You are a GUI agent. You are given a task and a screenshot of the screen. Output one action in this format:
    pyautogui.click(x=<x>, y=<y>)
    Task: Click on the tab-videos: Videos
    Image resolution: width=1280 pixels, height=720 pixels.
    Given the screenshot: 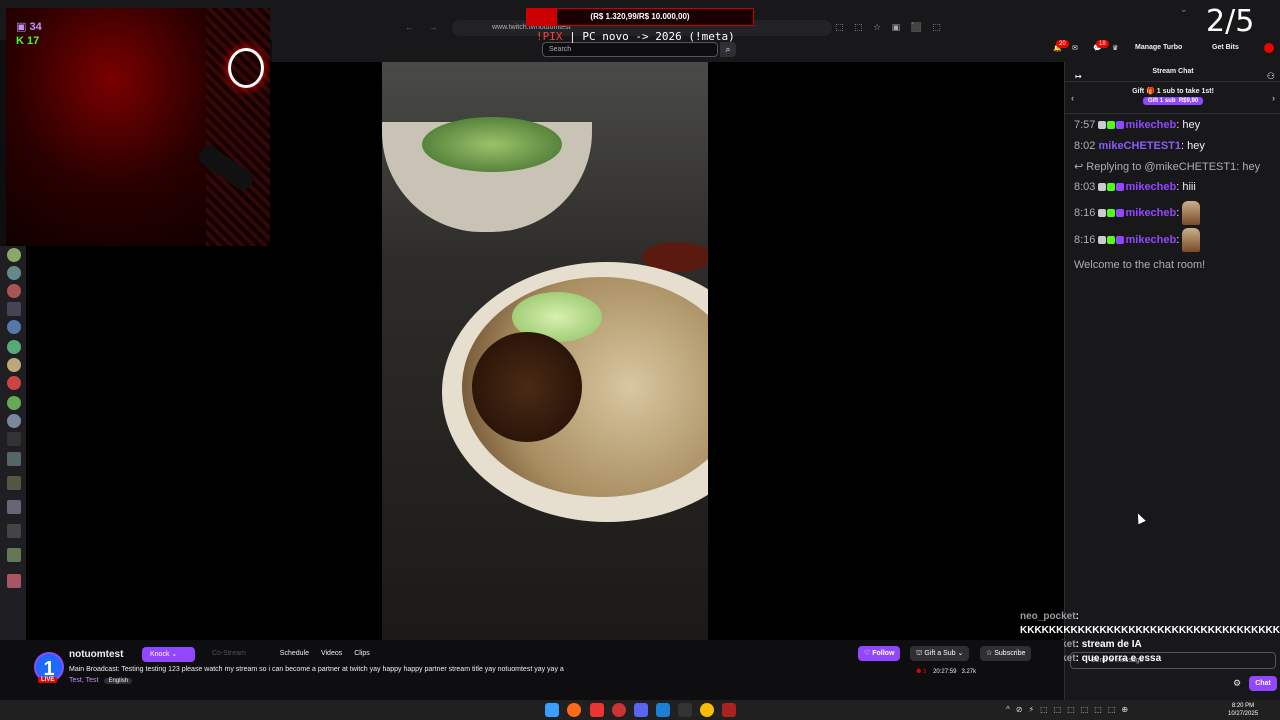 What is the action you would take?
    pyautogui.click(x=331, y=653)
    